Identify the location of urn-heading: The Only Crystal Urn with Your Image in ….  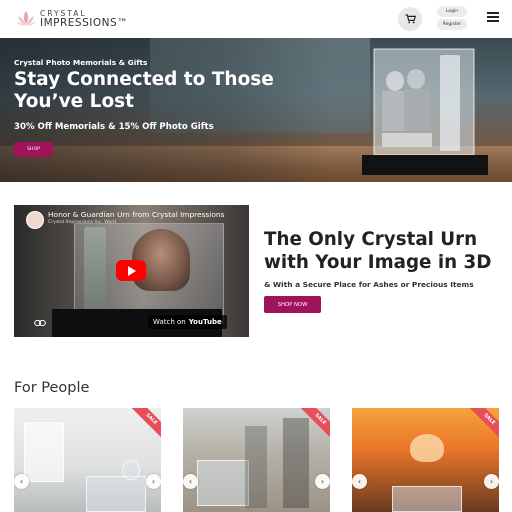
(378, 251).